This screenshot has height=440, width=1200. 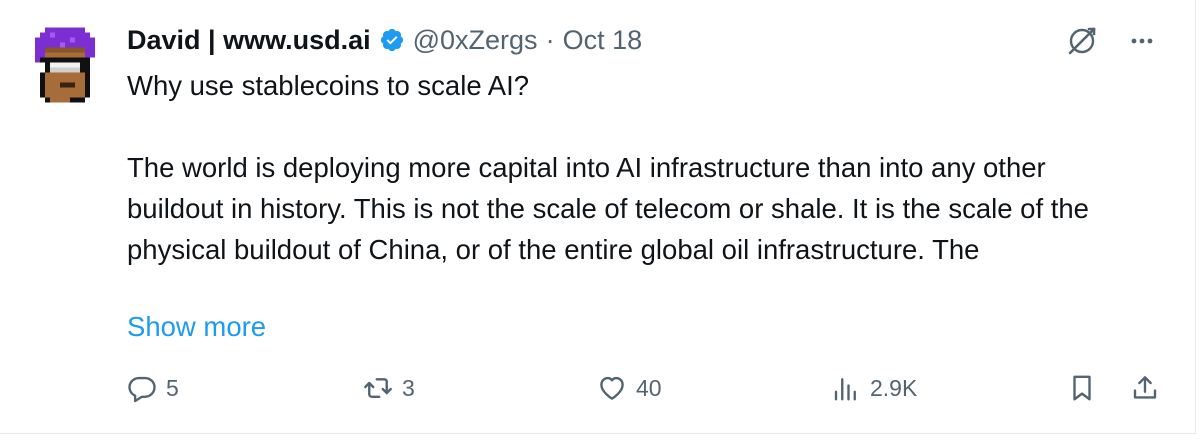 What do you see at coordinates (603, 40) in the screenshot?
I see `tweet-date: Oct 18` at bounding box center [603, 40].